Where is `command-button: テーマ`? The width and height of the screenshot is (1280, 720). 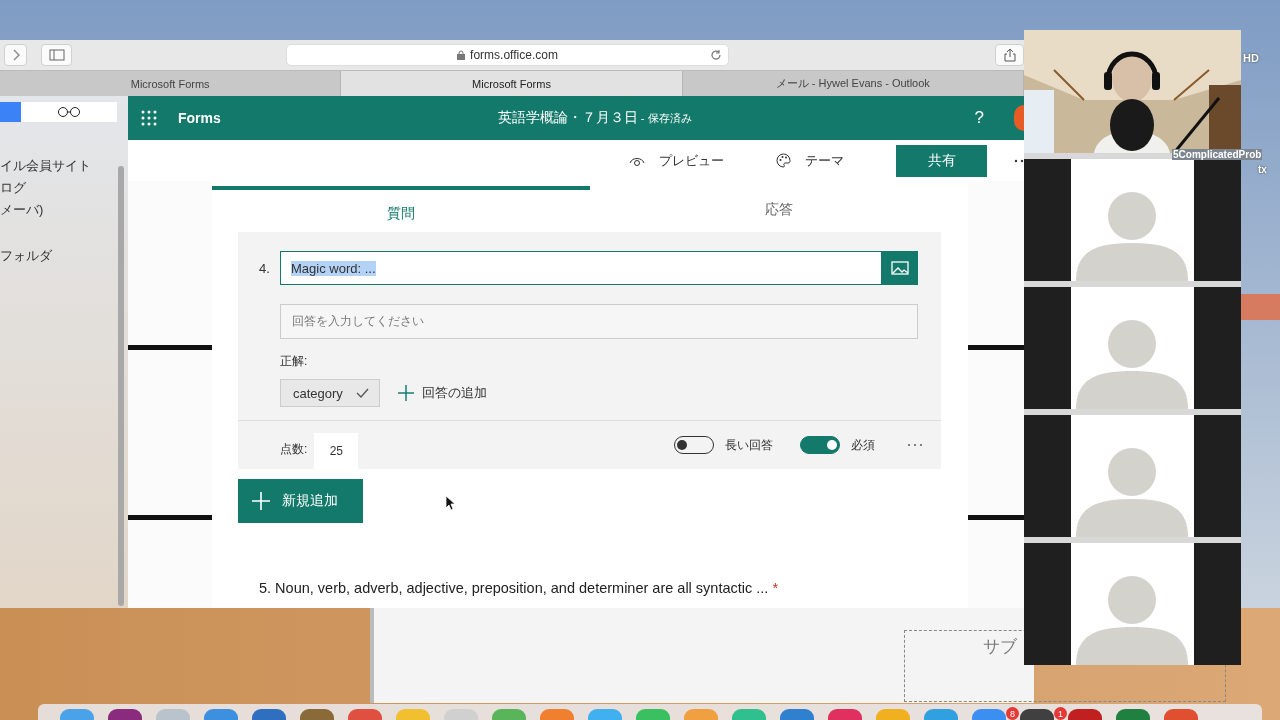
command-button: テーマ is located at coordinates (810, 160).